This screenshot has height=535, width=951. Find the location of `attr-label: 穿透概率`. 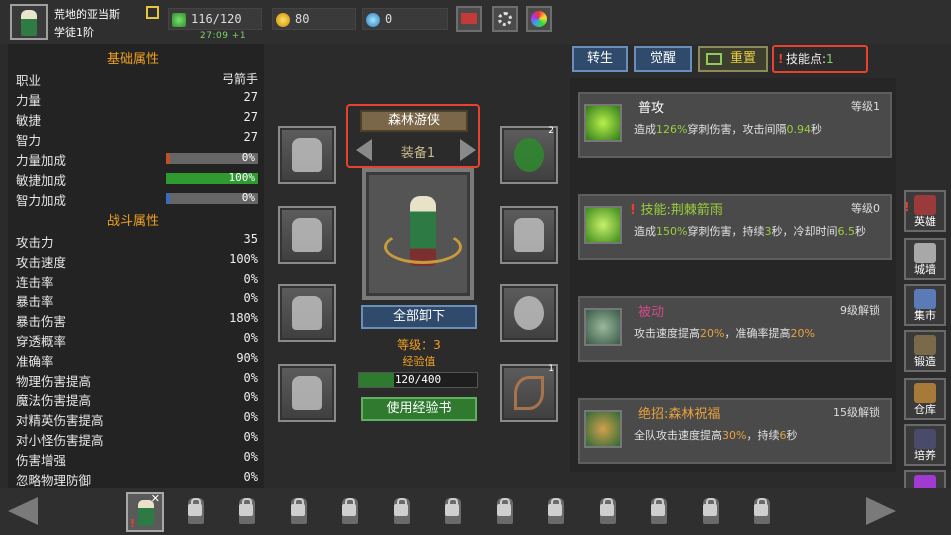

attr-label: 穿透概率 is located at coordinates (41, 341).